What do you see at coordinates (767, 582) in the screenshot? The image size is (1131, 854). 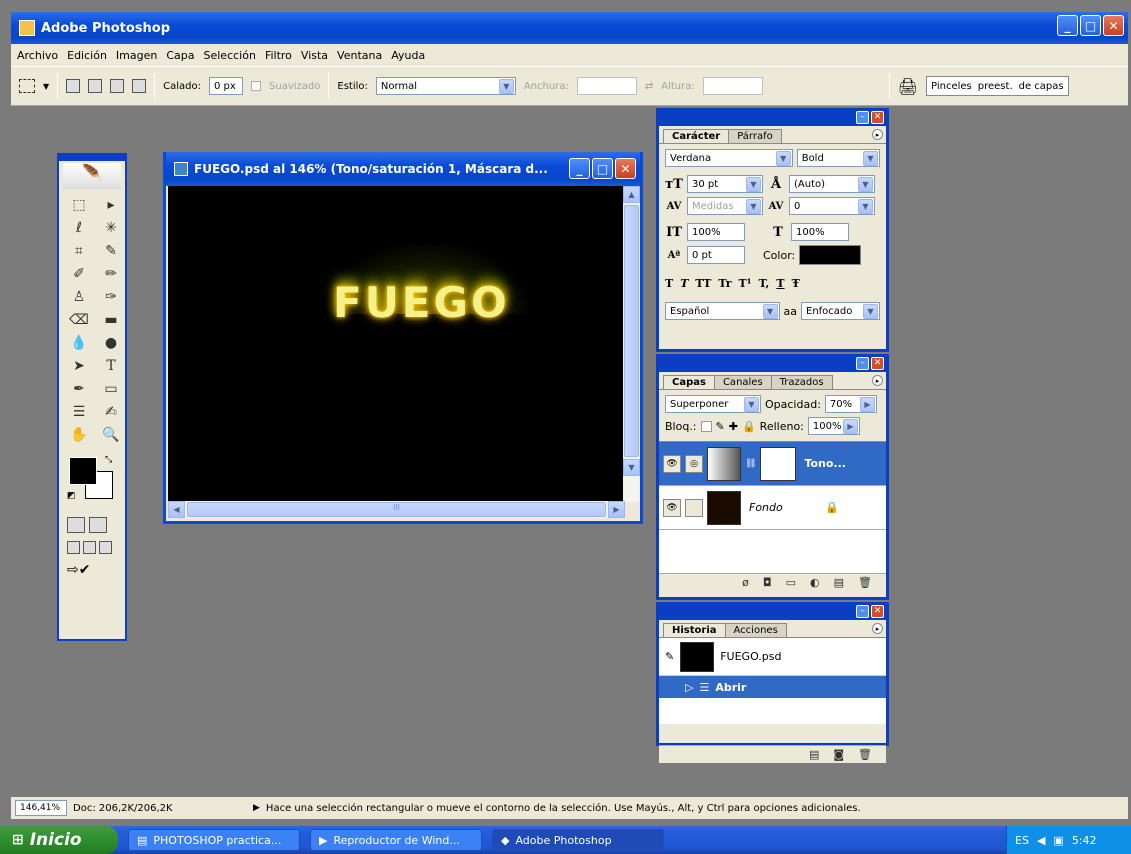 I see `add-mask-icon: ◘` at bounding box center [767, 582].